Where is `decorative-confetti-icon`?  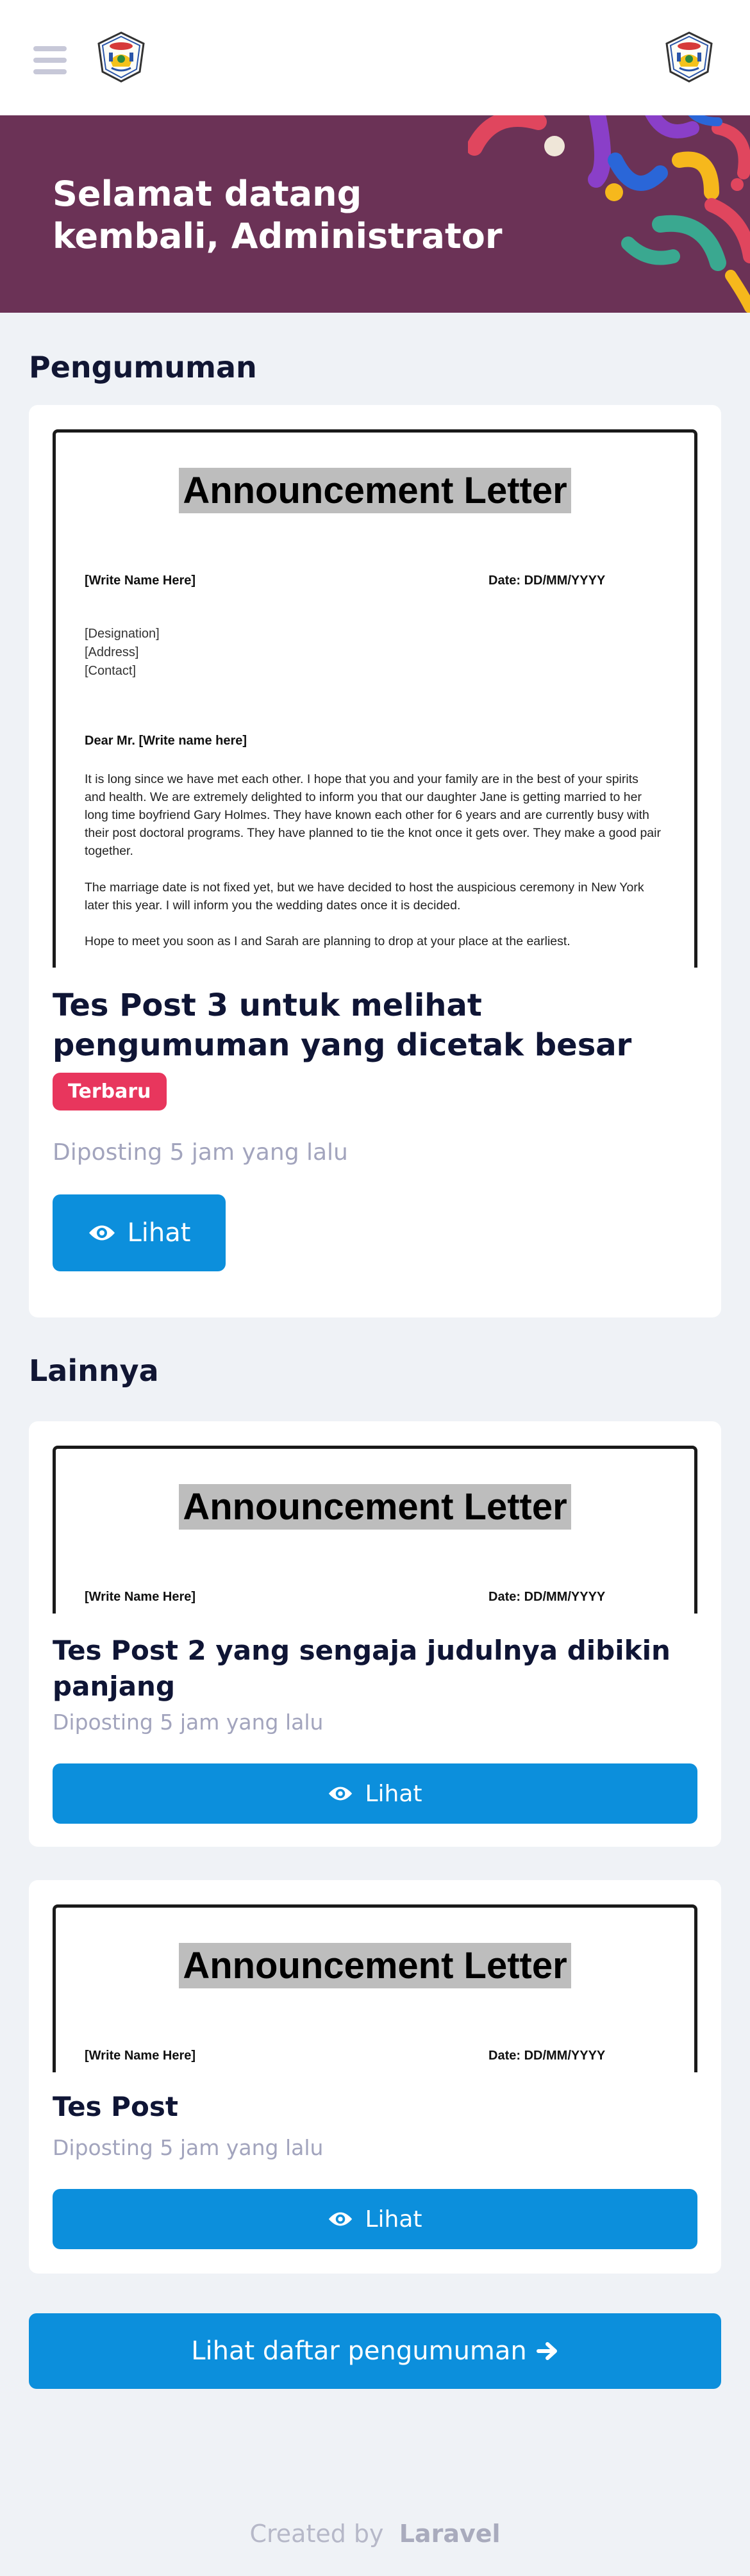
decorative-confetti-icon is located at coordinates (609, 214).